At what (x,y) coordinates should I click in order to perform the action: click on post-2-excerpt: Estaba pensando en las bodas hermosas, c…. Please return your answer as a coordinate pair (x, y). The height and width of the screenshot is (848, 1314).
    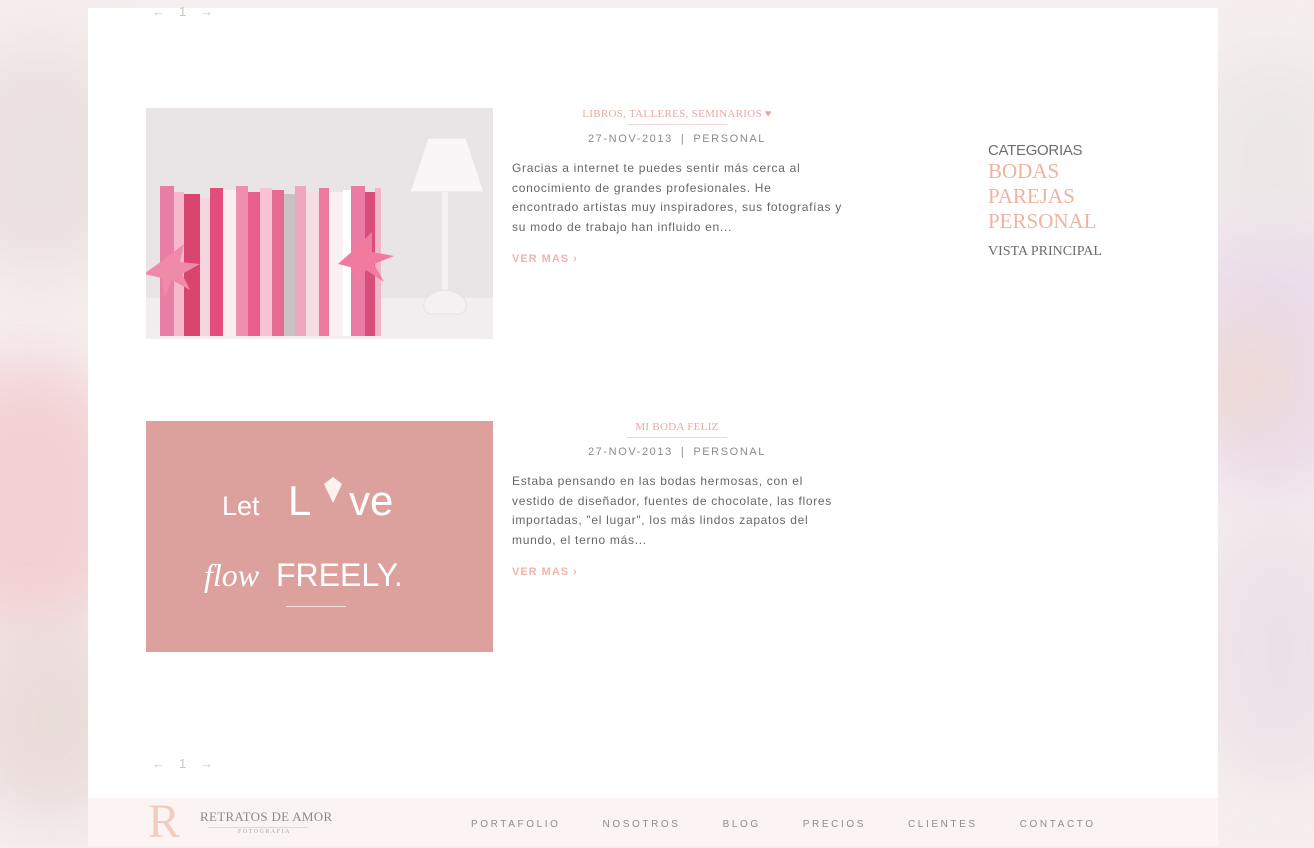
    Looking at the image, I should click on (672, 510).